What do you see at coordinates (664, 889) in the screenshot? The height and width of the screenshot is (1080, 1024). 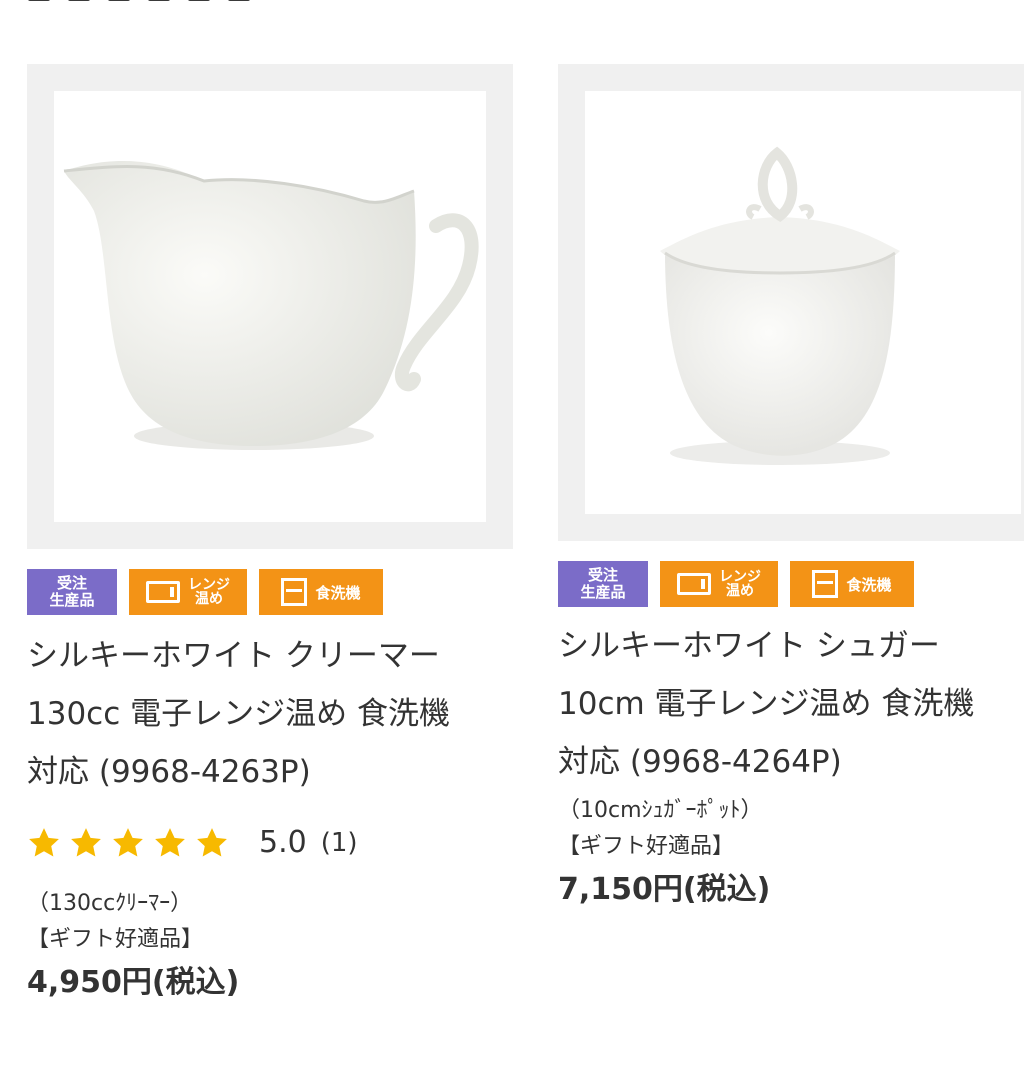 I see `product-price: 7,150円(税込)` at bounding box center [664, 889].